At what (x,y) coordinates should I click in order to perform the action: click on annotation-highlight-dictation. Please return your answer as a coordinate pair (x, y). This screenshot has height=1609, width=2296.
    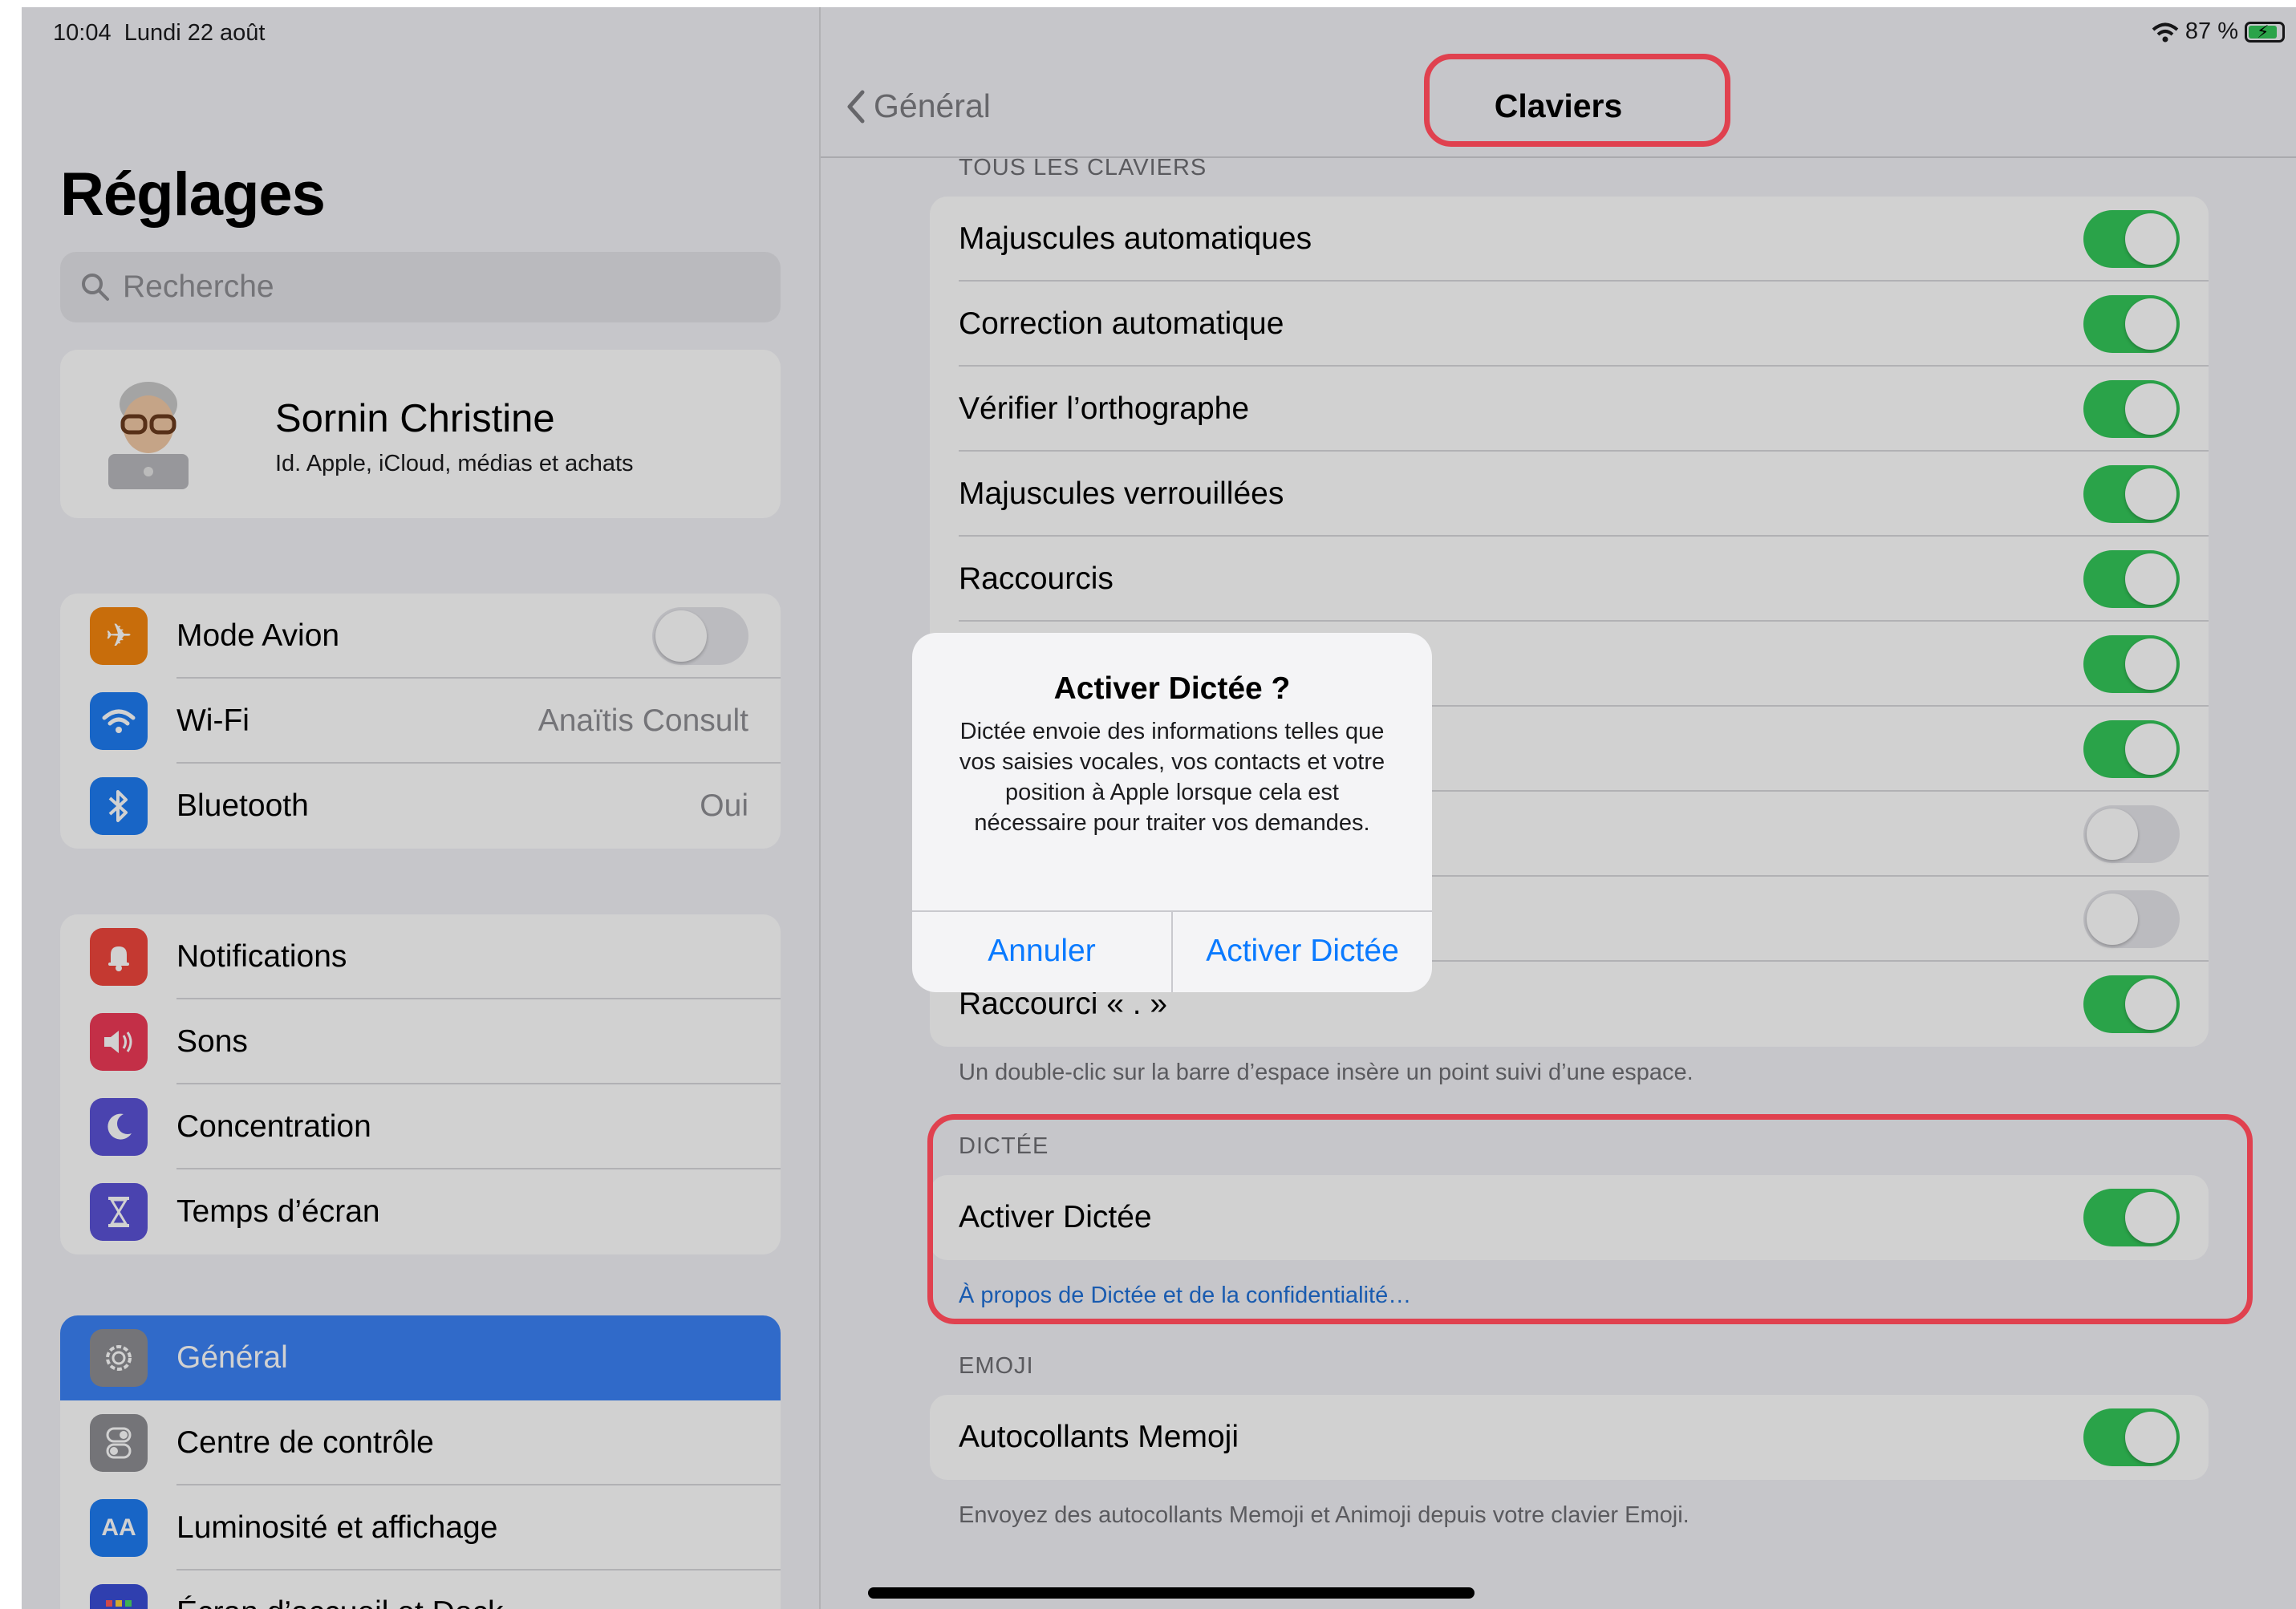
    Looking at the image, I should click on (1590, 1219).